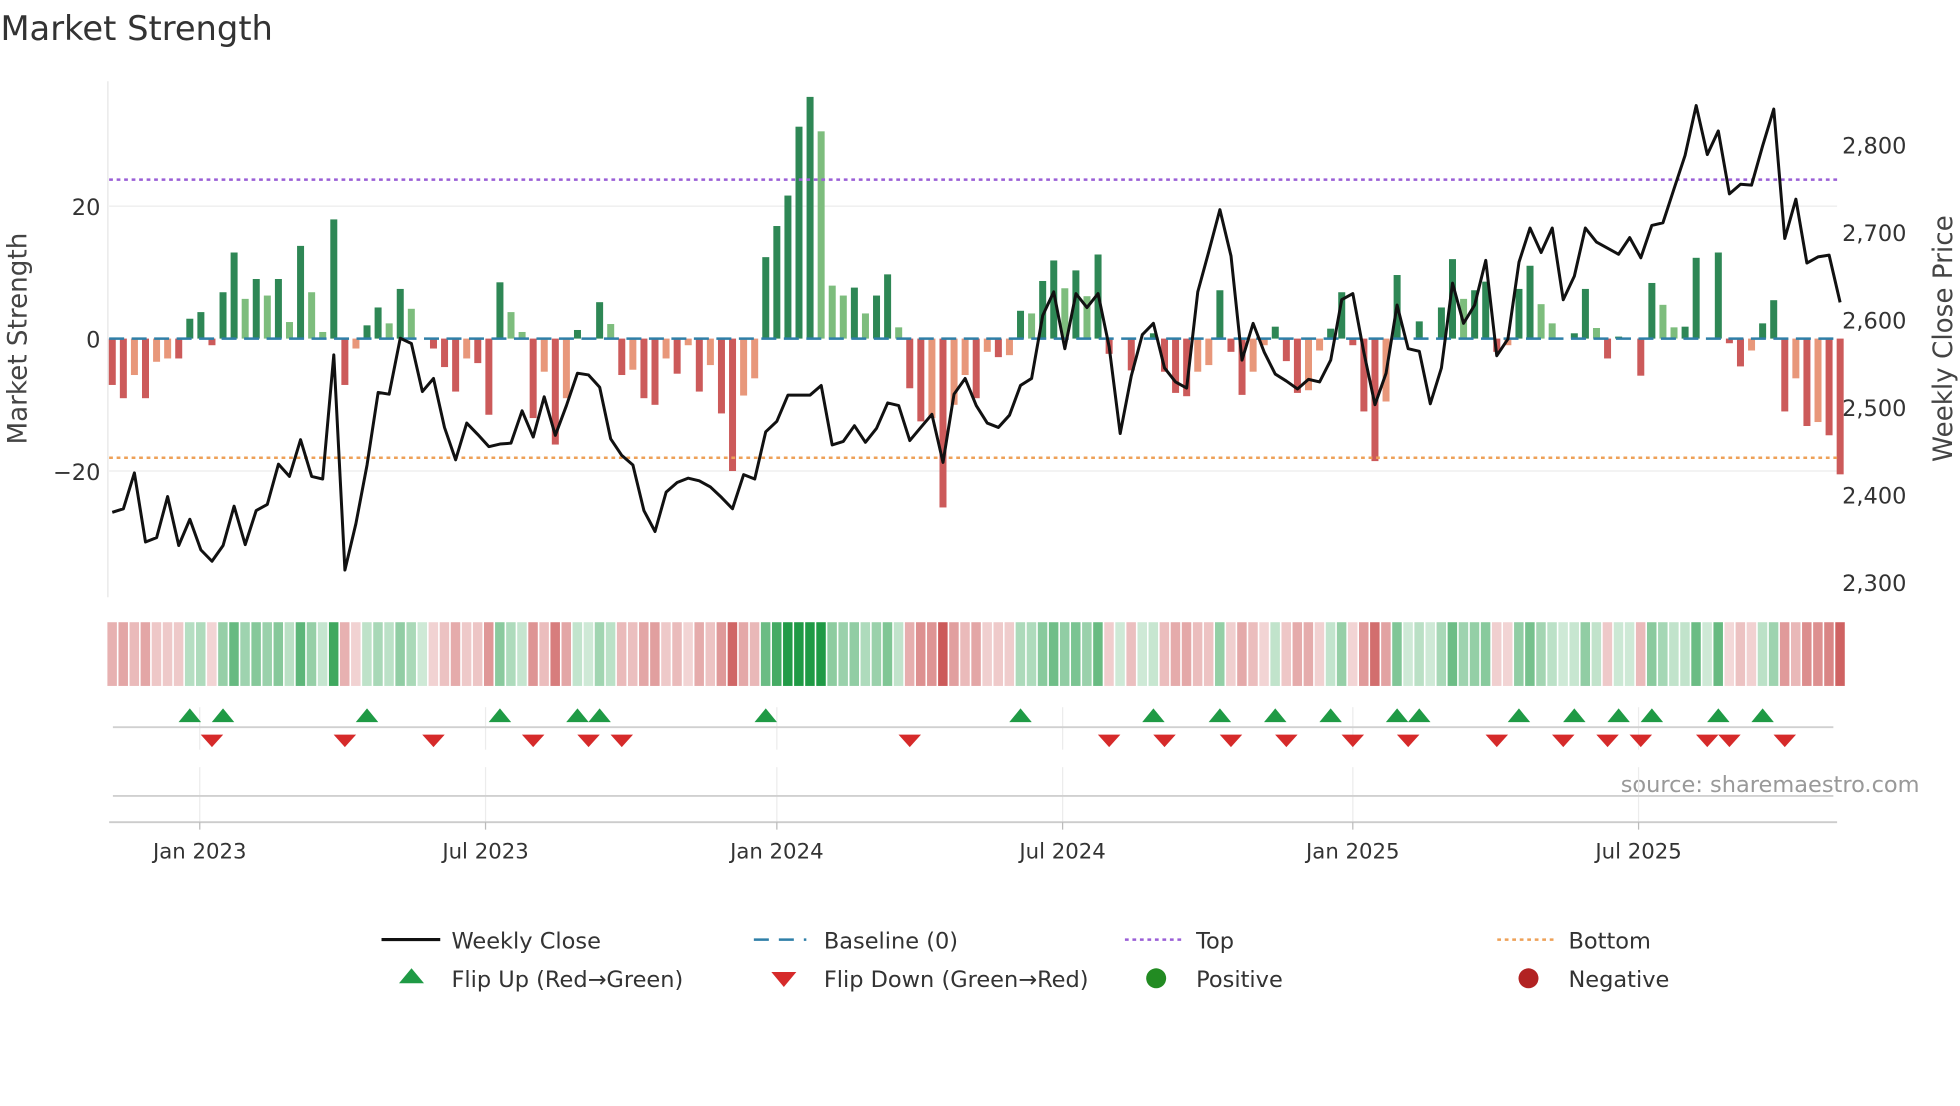  I want to click on x-tick-label: Jan 2023, so click(199, 851).